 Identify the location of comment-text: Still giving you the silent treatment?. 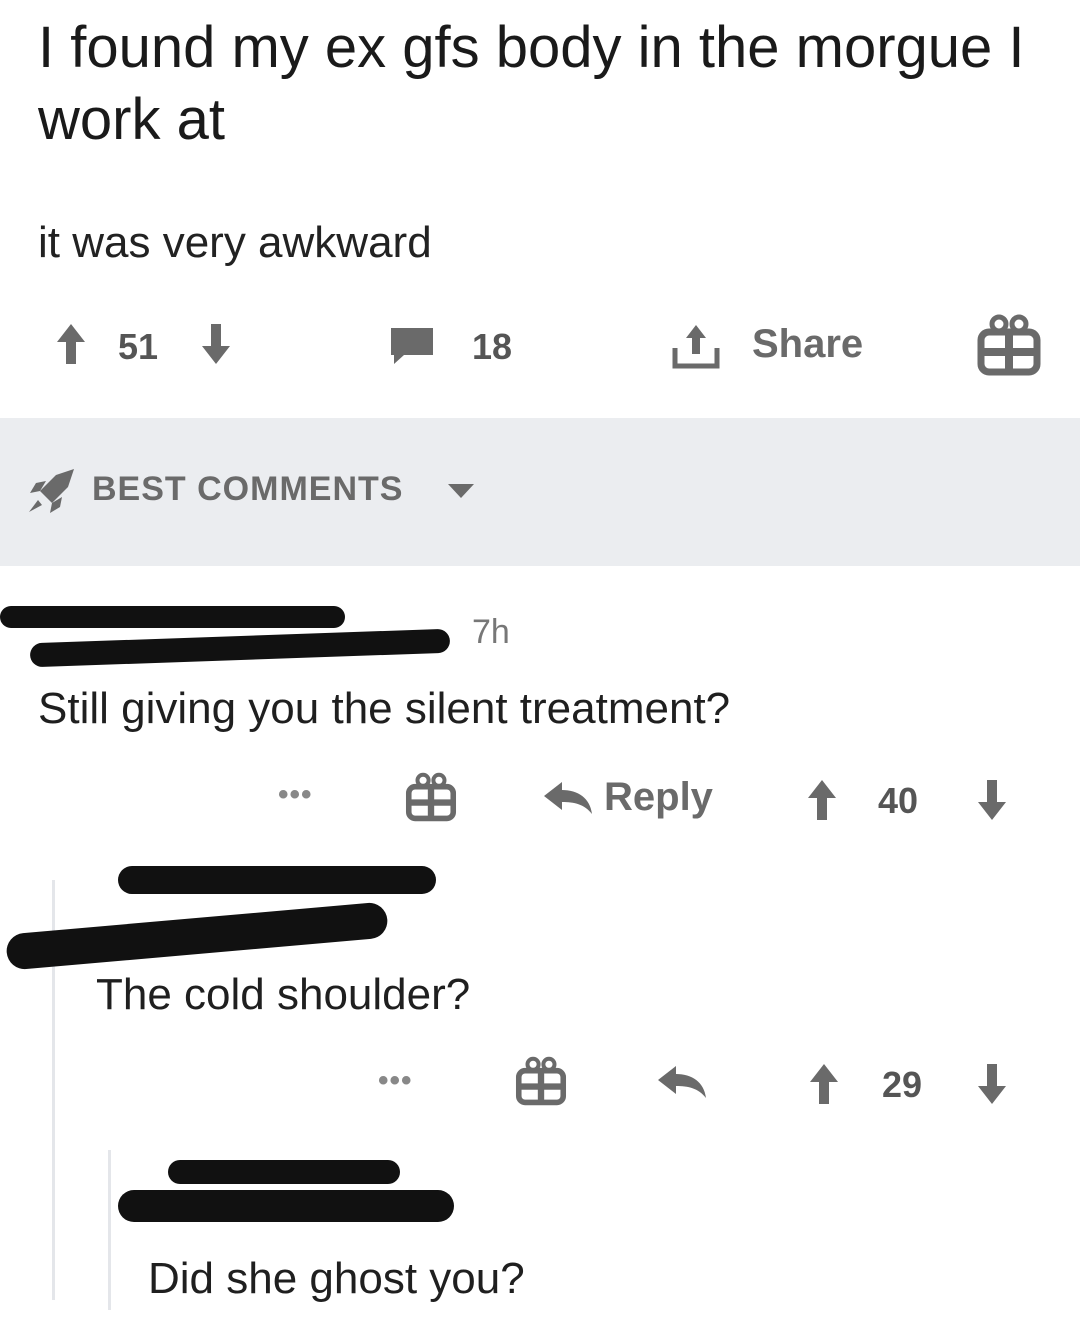
(384, 708).